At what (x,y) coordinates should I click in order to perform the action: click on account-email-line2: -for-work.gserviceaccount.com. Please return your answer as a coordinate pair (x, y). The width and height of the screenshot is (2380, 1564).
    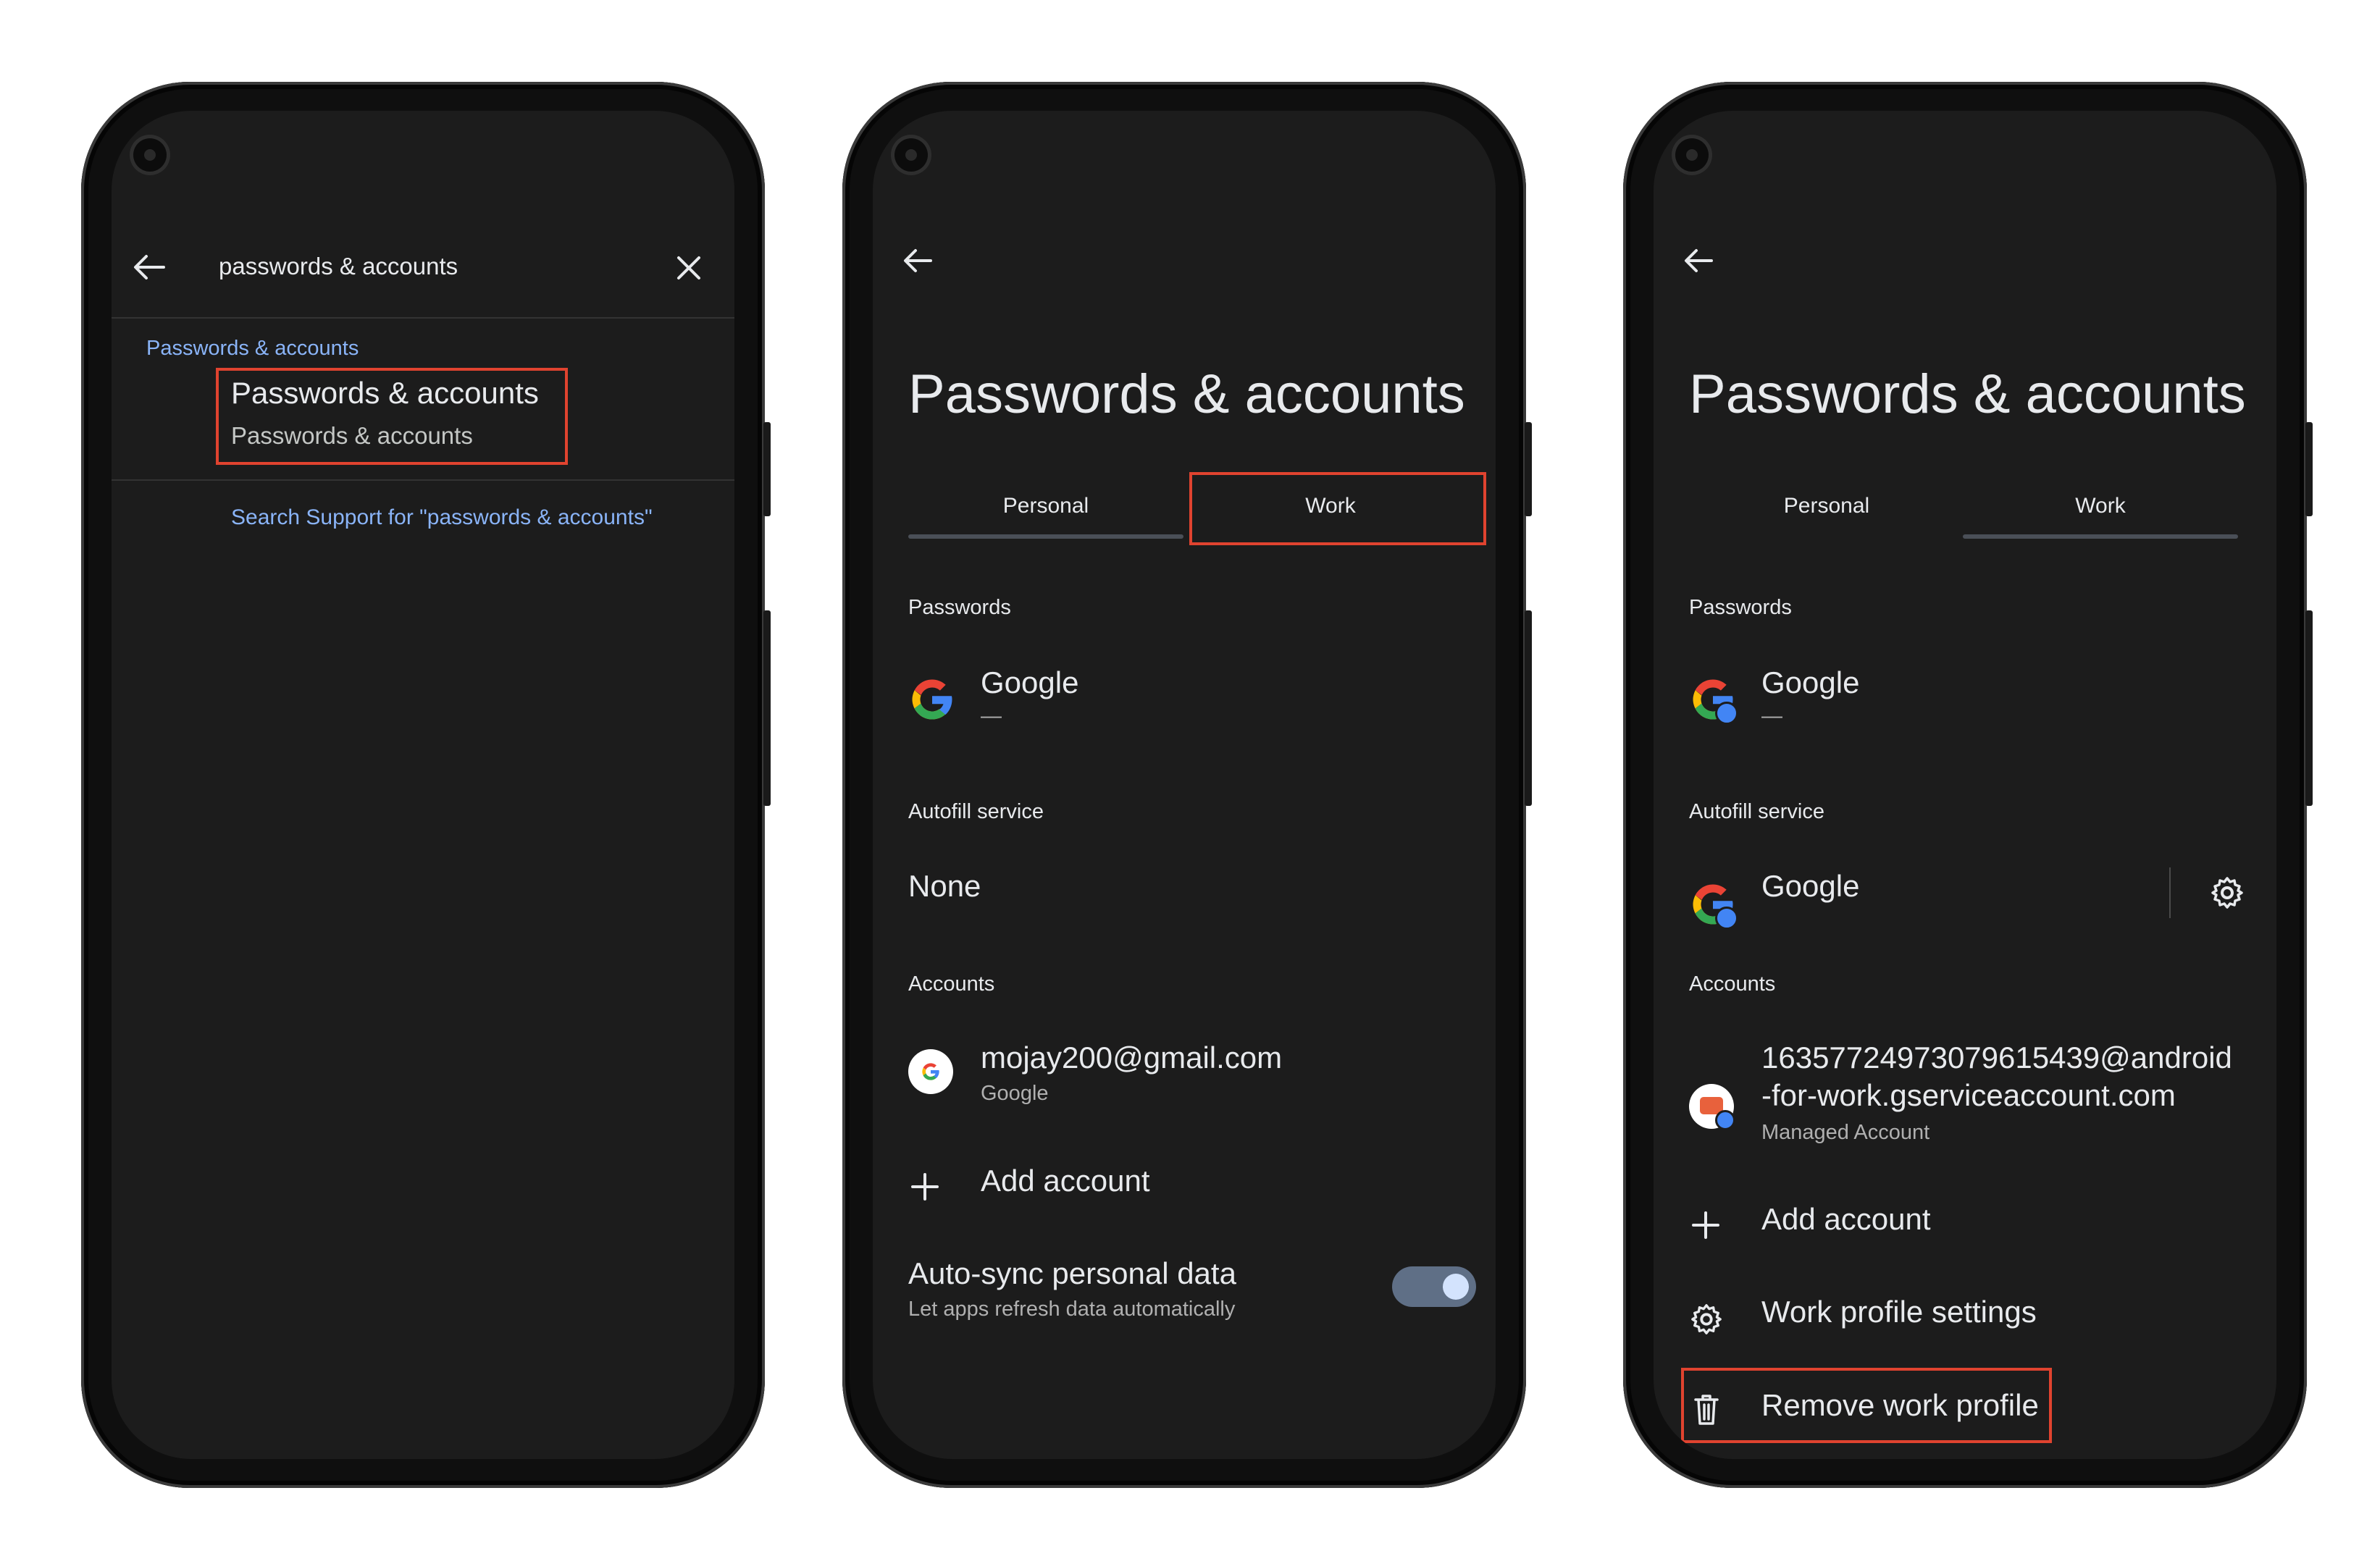
    Looking at the image, I should click on (1968, 1095).